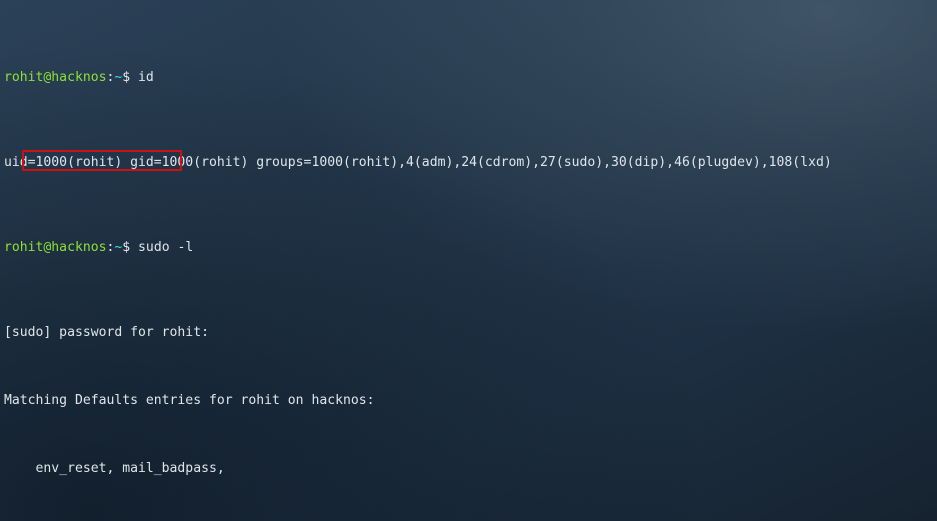 This screenshot has height=521, width=937. Describe the element at coordinates (106, 332) in the screenshot. I see `output-sudo-password-prompt: [sudo] password for rohit:` at that location.